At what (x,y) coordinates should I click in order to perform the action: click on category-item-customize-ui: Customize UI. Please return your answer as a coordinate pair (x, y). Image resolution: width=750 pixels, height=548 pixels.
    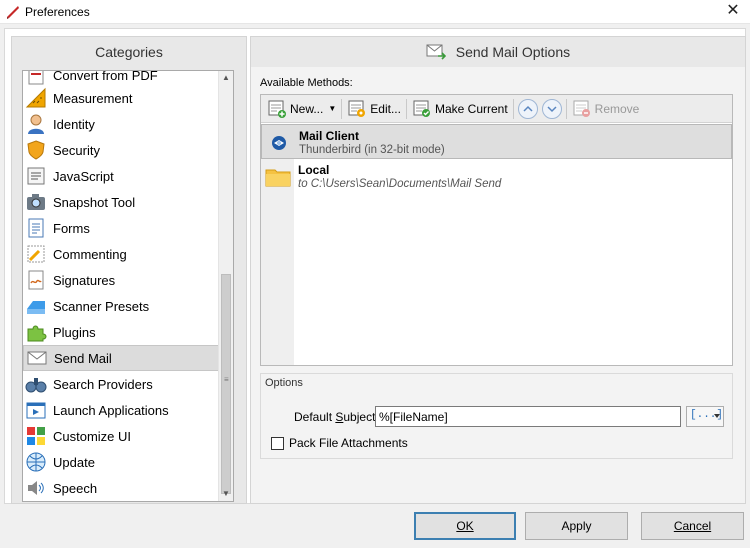
    Looking at the image, I should click on (125, 436).